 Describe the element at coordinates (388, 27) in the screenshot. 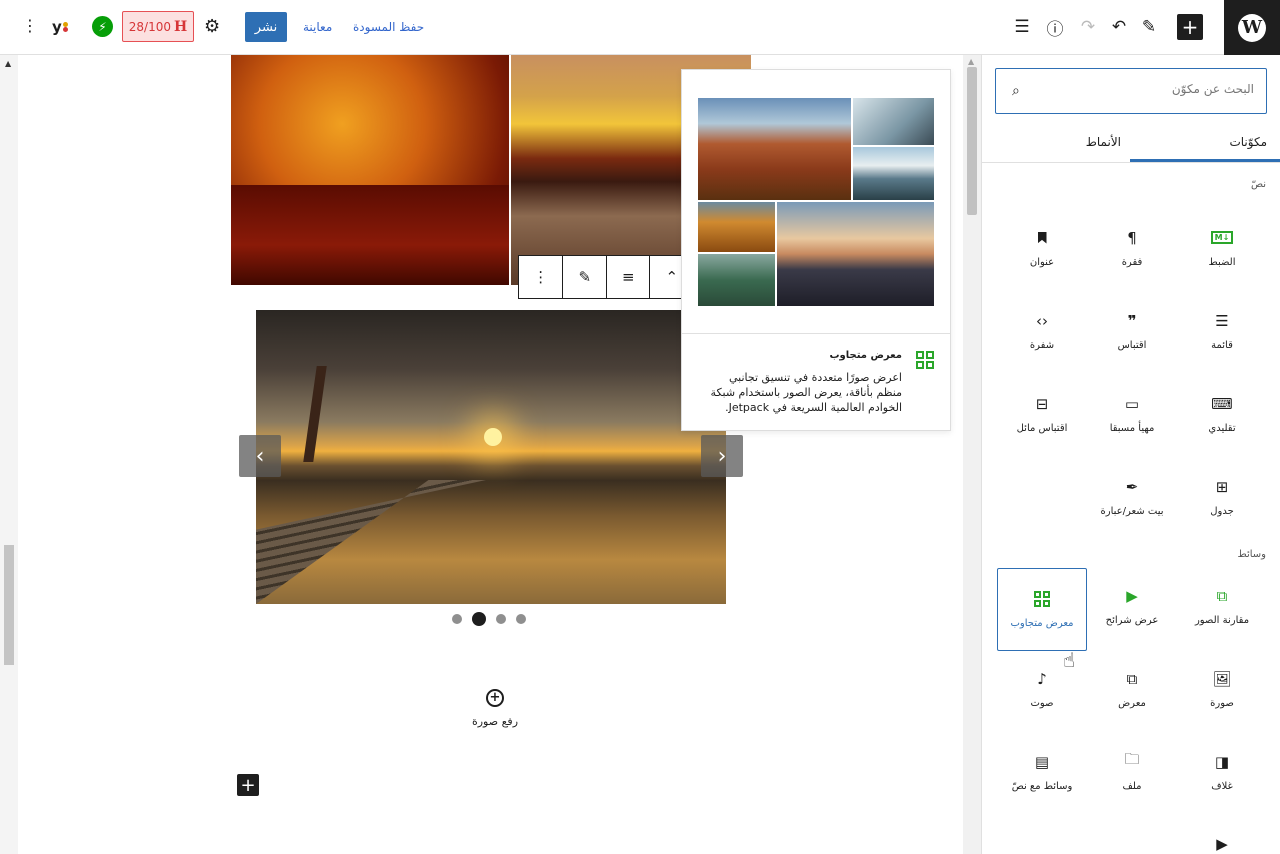

I see `save-draft-button: حفظ المسودة` at that location.